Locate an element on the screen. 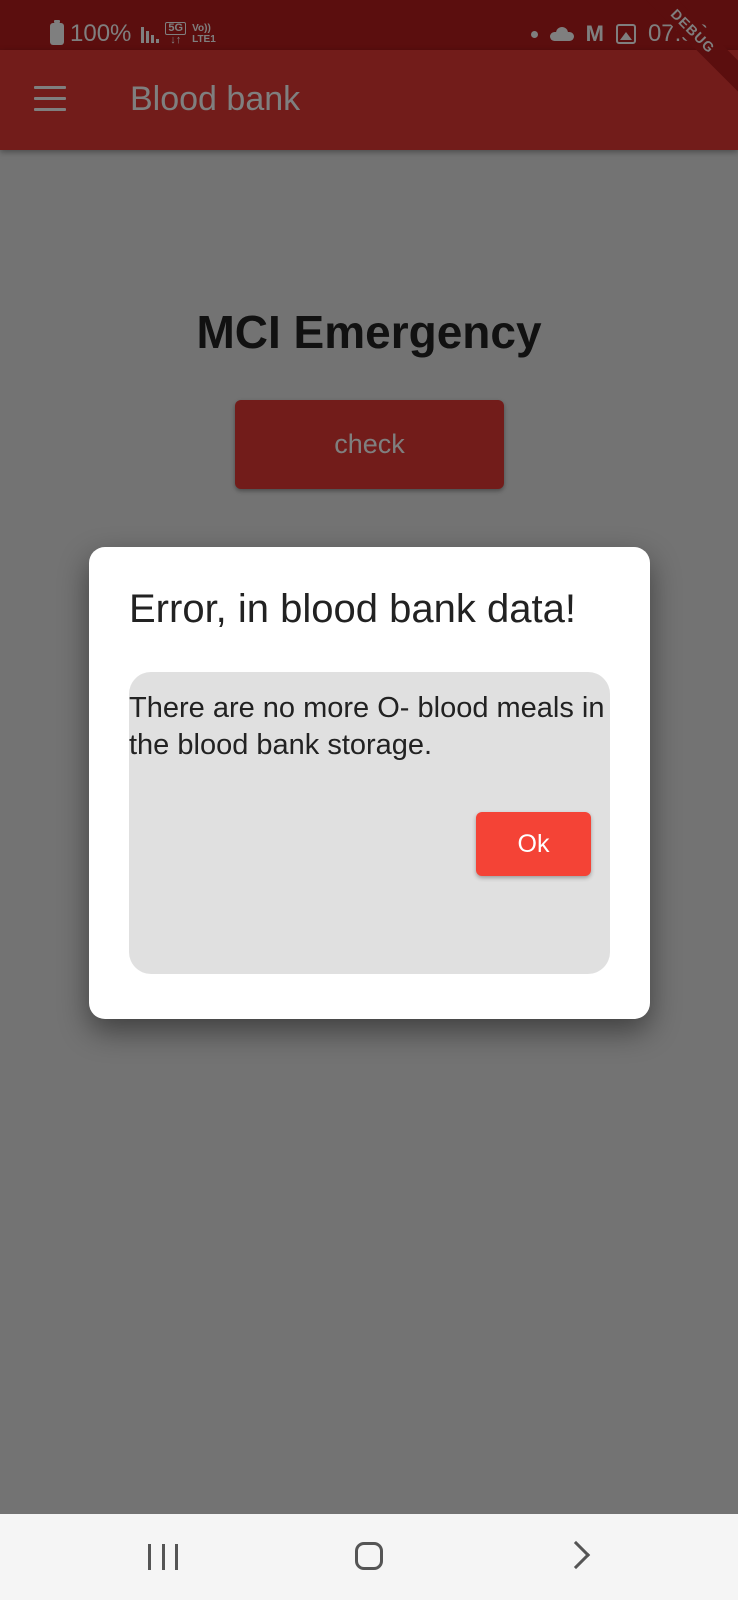 The image size is (738, 1600). home-icon is located at coordinates (369, 1556).